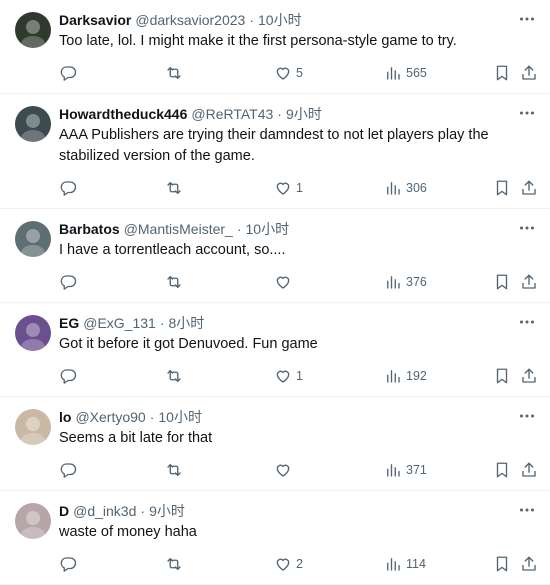  Describe the element at coordinates (393, 73) in the screenshot. I see `views-chart-icon` at that location.